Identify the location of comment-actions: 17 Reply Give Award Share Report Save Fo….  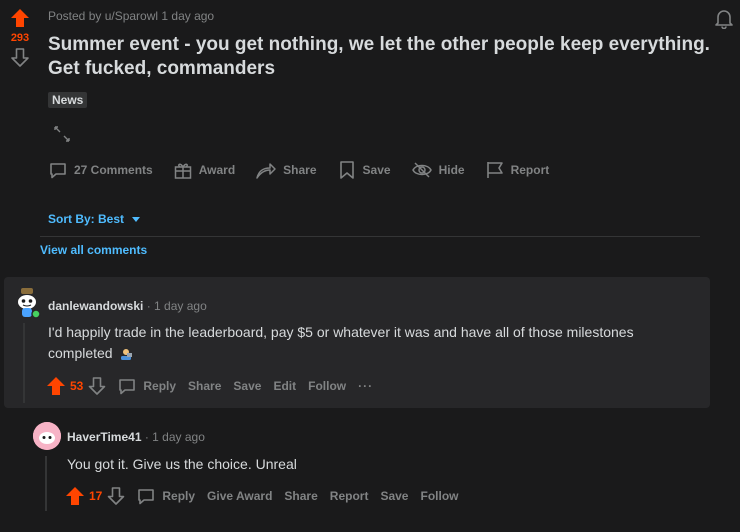
(267, 496).